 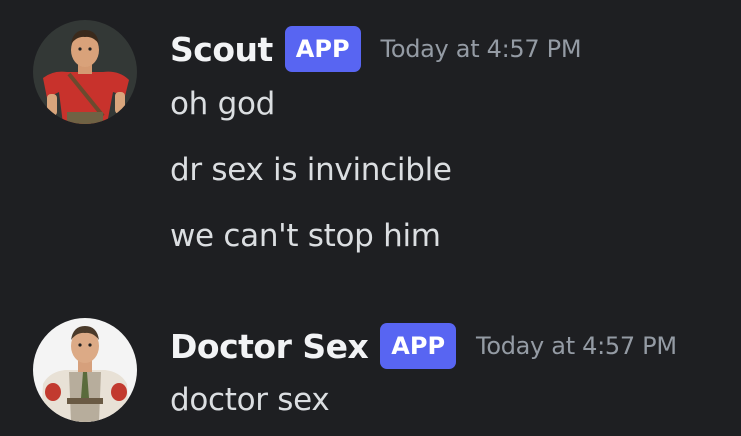 What do you see at coordinates (269, 346) in the screenshot?
I see `username: Doctor Sex` at bounding box center [269, 346].